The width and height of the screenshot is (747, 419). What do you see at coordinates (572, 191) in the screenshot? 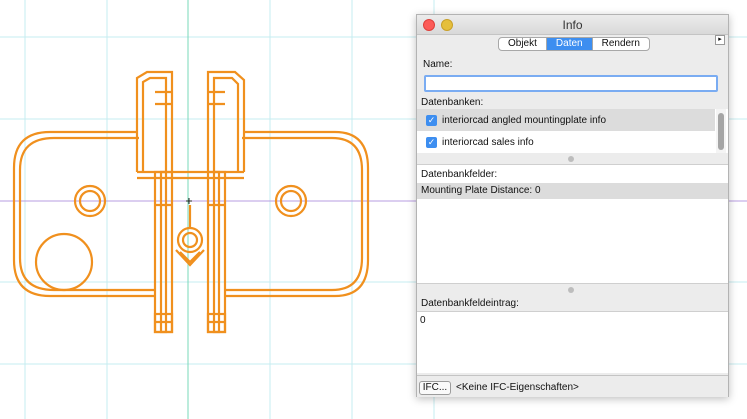
I see `list-item: Mounting Plate Distance: 0` at bounding box center [572, 191].